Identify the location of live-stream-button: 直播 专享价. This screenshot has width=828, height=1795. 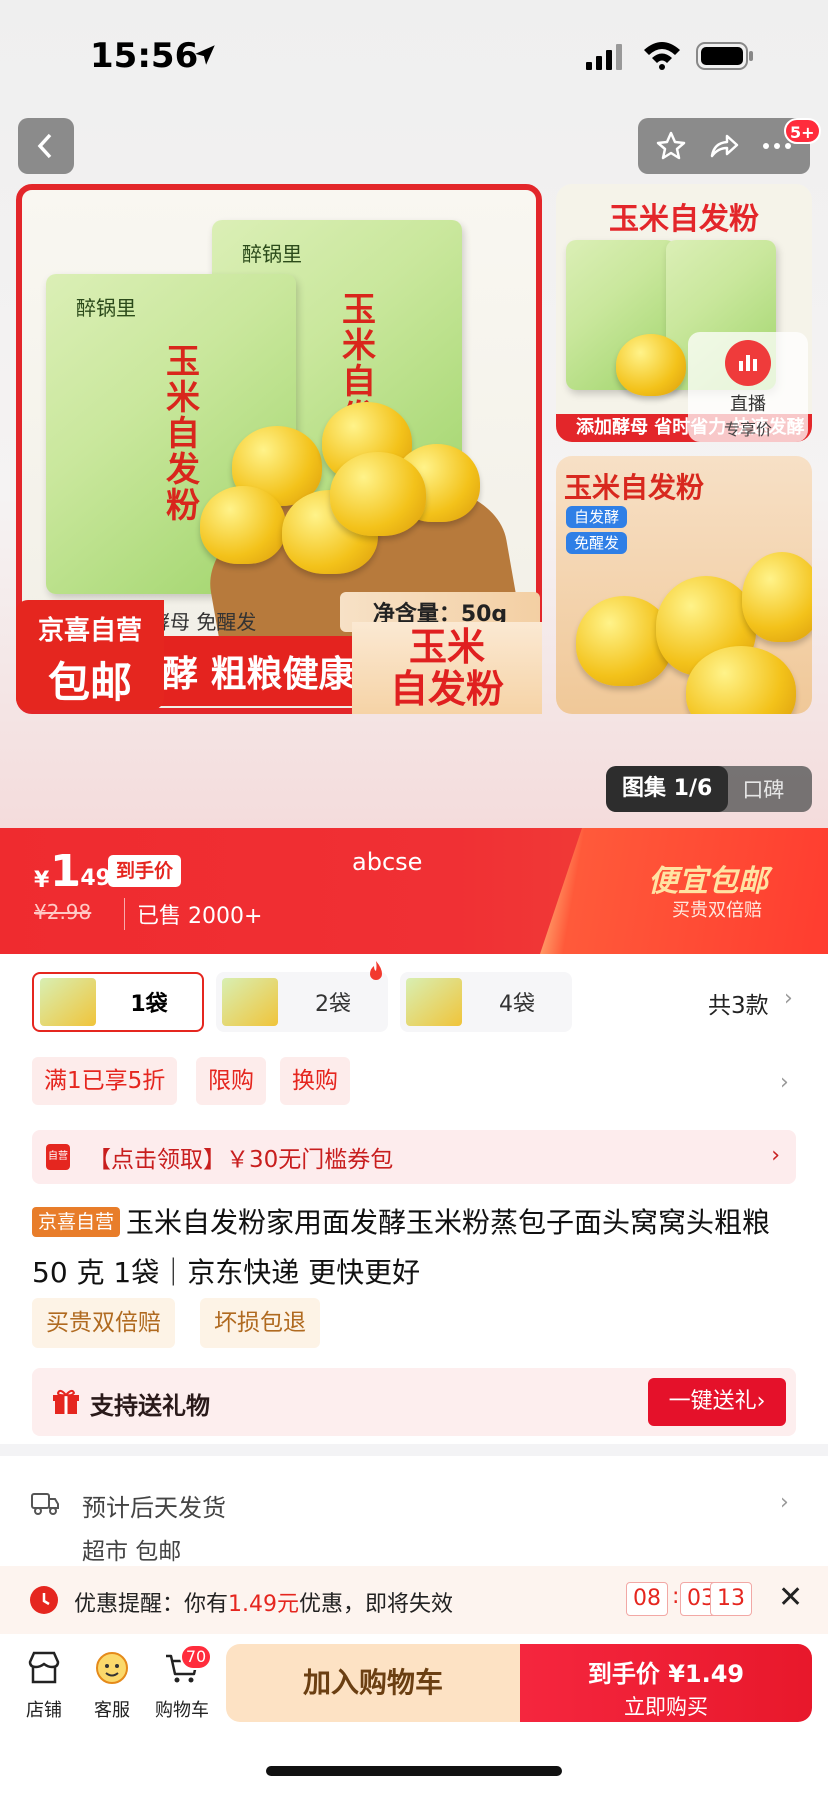
(748, 387).